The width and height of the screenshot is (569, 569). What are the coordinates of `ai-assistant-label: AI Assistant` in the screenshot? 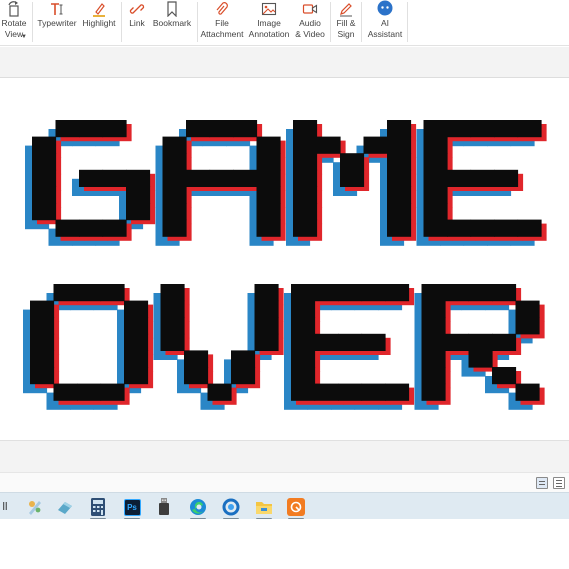 It's located at (385, 28).